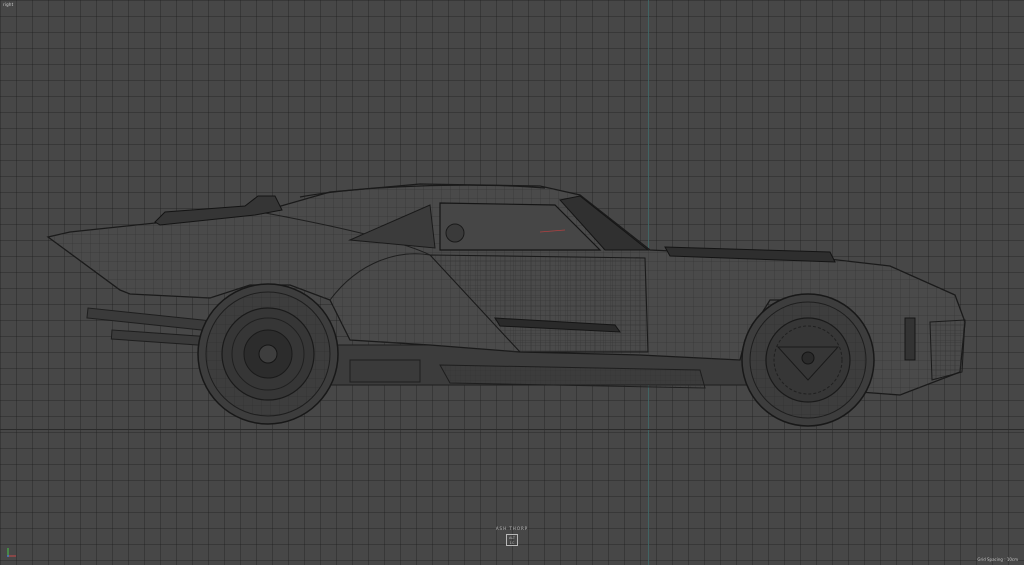 This screenshot has height=565, width=1024. What do you see at coordinates (152, 327) in the screenshot?
I see `exhaust-pipes` at bounding box center [152, 327].